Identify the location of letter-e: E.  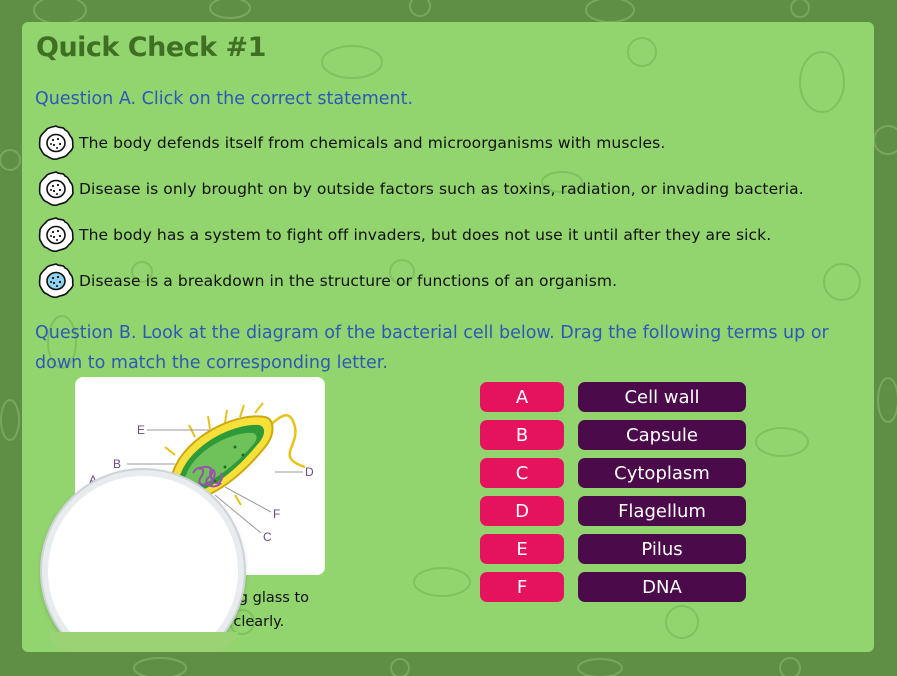
(522, 549).